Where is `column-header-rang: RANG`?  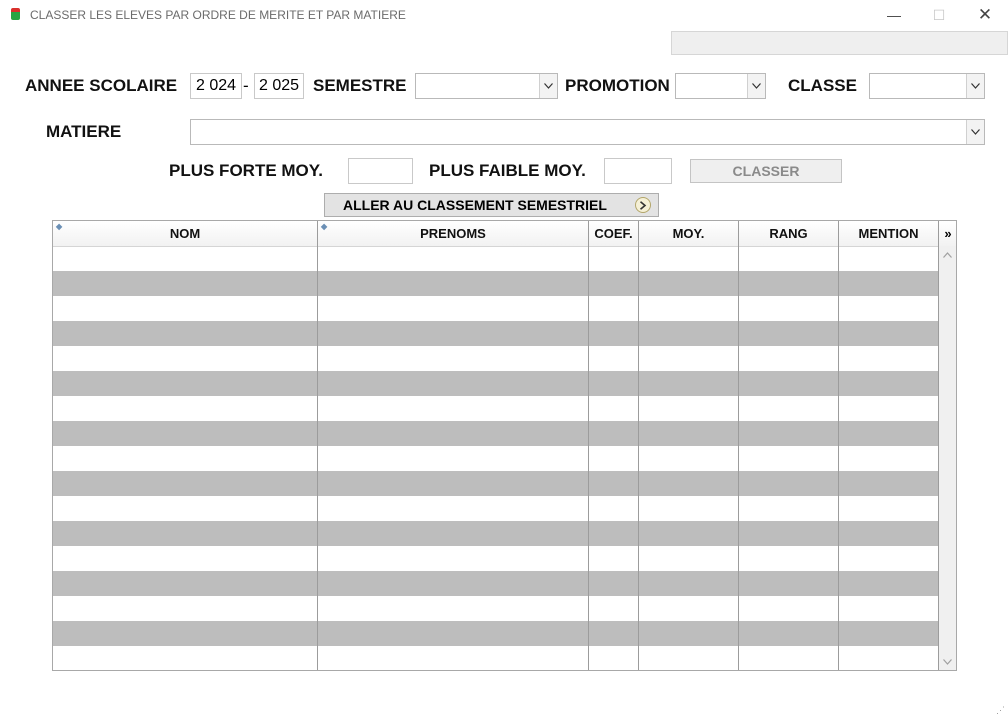 column-header-rang: RANG is located at coordinates (789, 233).